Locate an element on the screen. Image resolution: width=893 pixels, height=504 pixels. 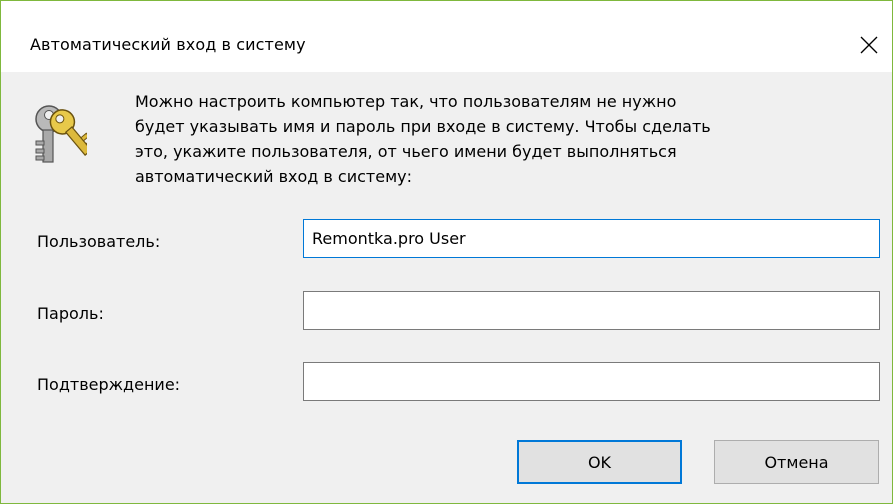
description-line: автоматический вход в систему: is located at coordinates (274, 176).